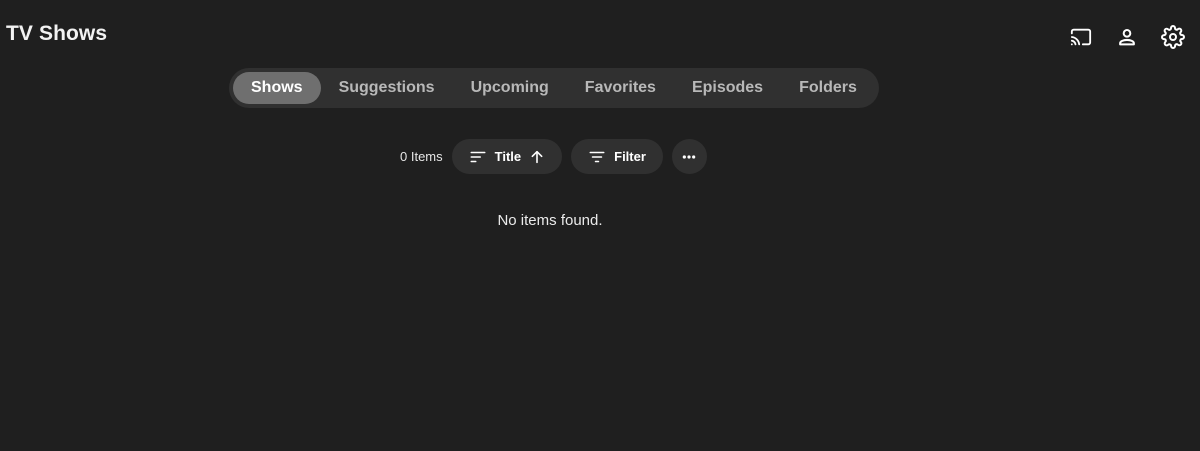 The image size is (1200, 451). I want to click on user-icon, so click(1127, 37).